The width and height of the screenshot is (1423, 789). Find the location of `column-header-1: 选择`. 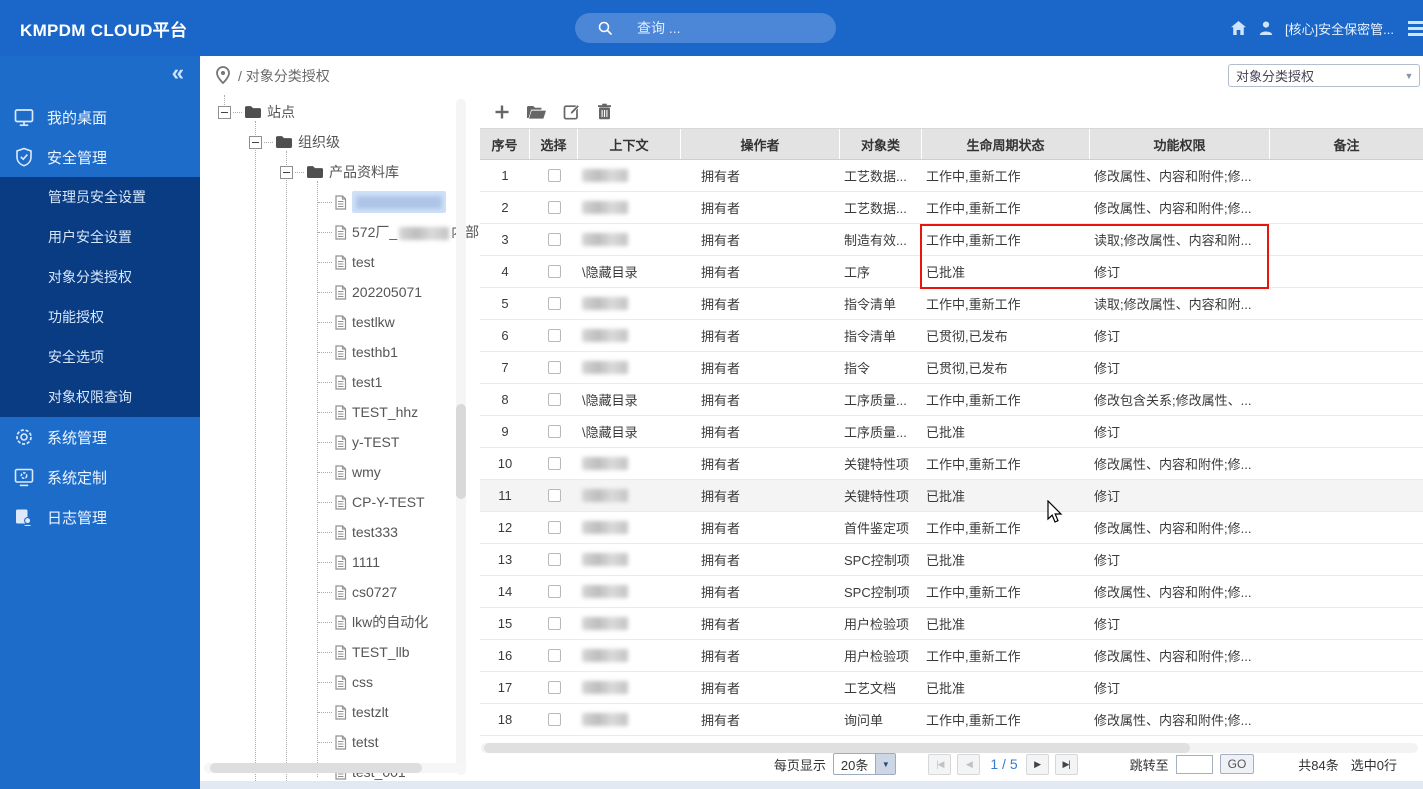

column-header-1: 选择 is located at coordinates (554, 144).